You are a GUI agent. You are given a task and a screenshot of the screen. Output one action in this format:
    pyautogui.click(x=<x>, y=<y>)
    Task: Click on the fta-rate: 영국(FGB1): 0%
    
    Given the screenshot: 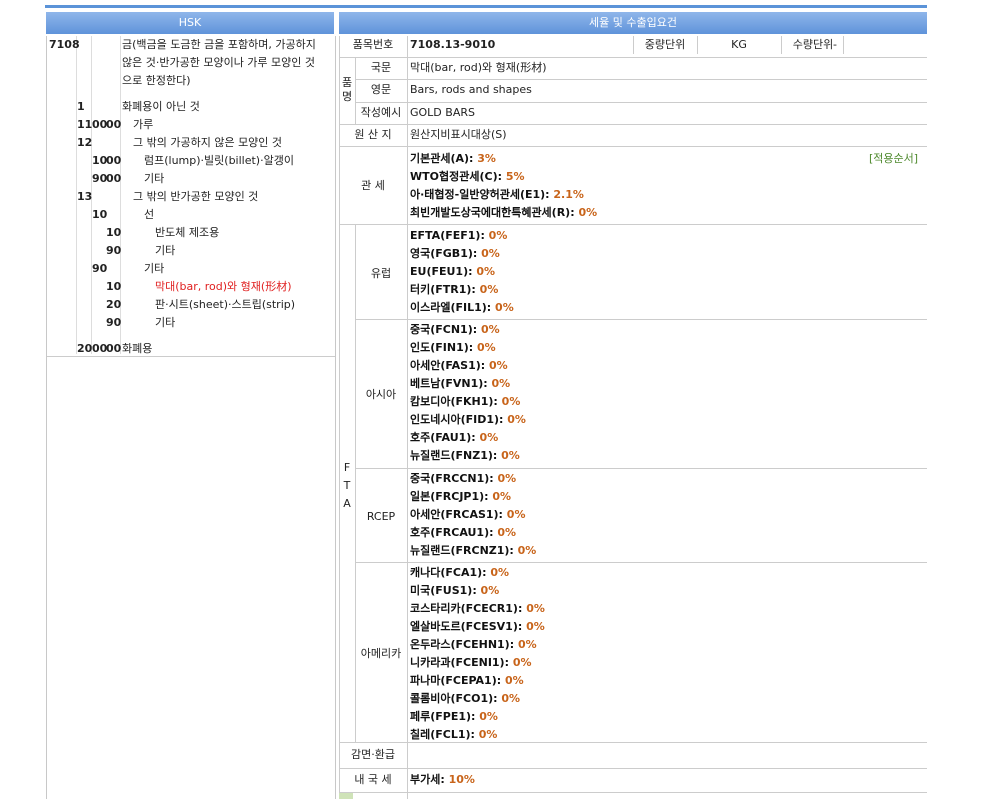 What is the action you would take?
    pyautogui.click(x=462, y=254)
    